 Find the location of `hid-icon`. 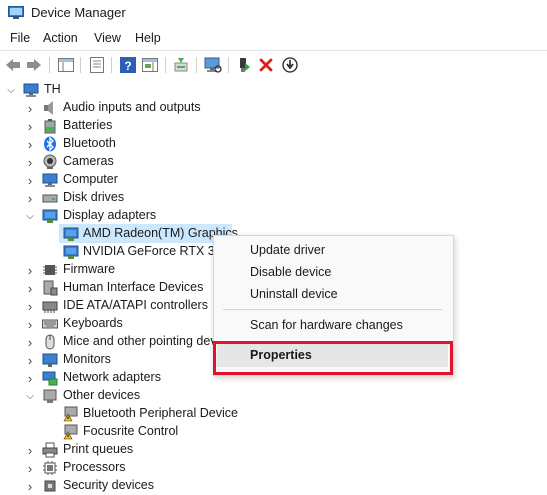

hid-icon is located at coordinates (50, 288).